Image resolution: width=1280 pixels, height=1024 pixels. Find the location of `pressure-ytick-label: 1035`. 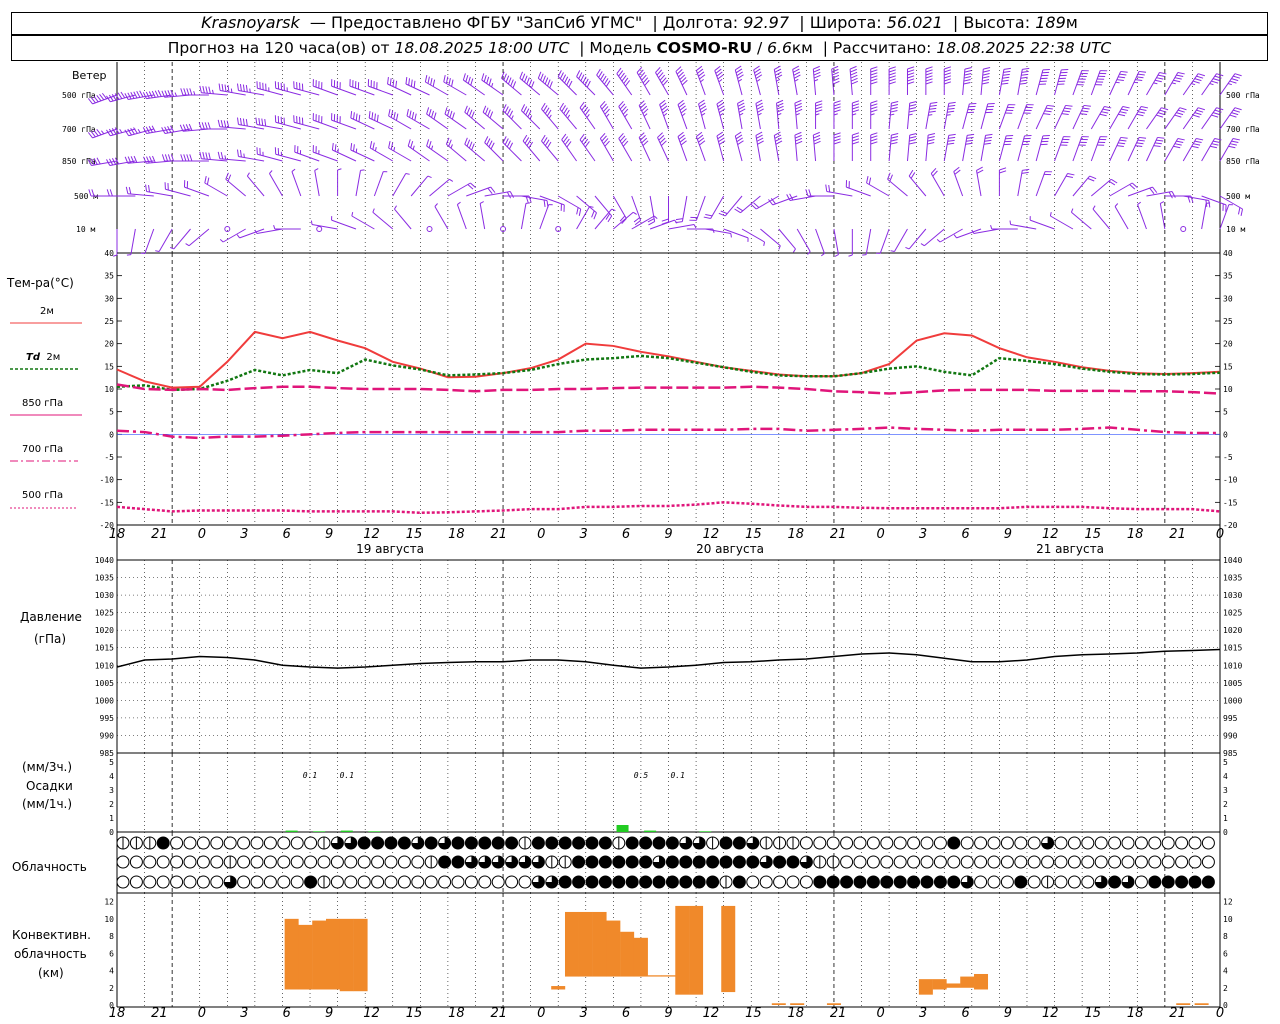

pressure-ytick-label: 1035 is located at coordinates (104, 578).